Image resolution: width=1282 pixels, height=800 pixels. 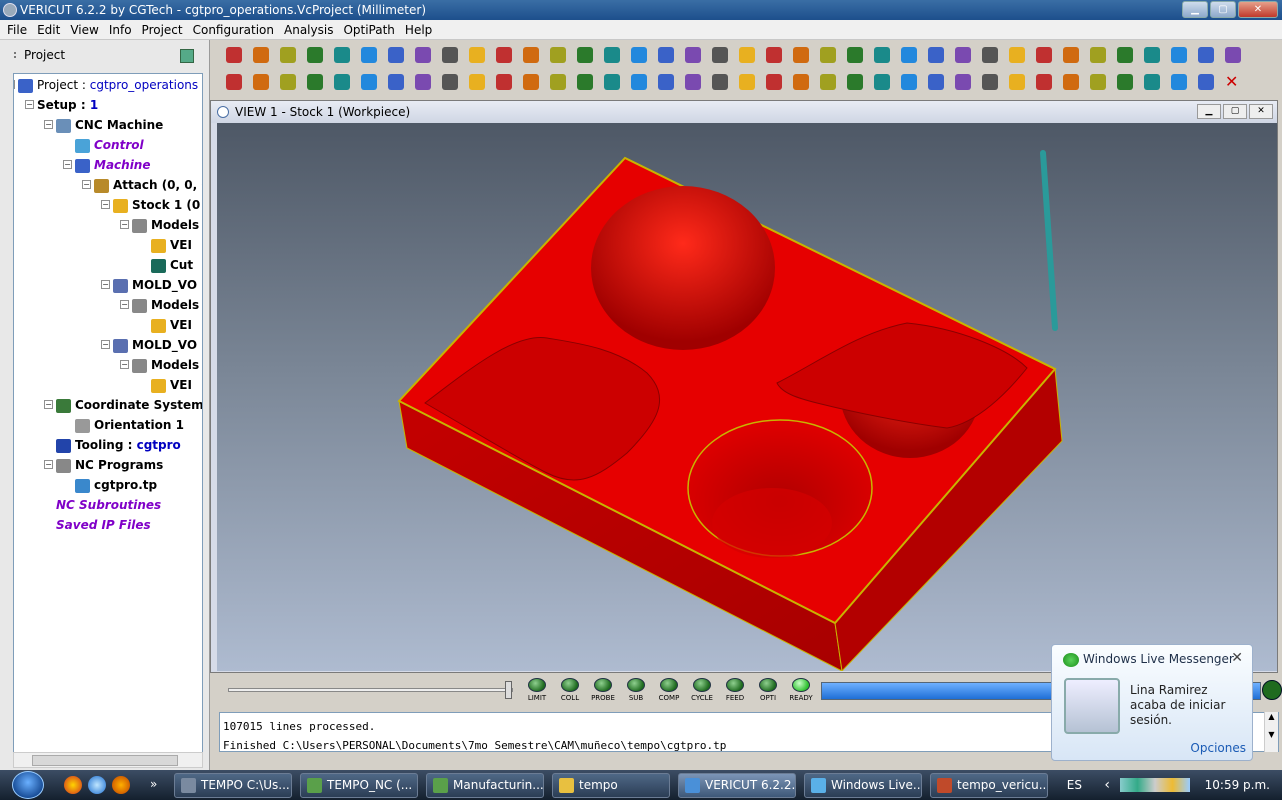 What do you see at coordinates (666, 55) in the screenshot?
I see `axis-icon` at bounding box center [666, 55].